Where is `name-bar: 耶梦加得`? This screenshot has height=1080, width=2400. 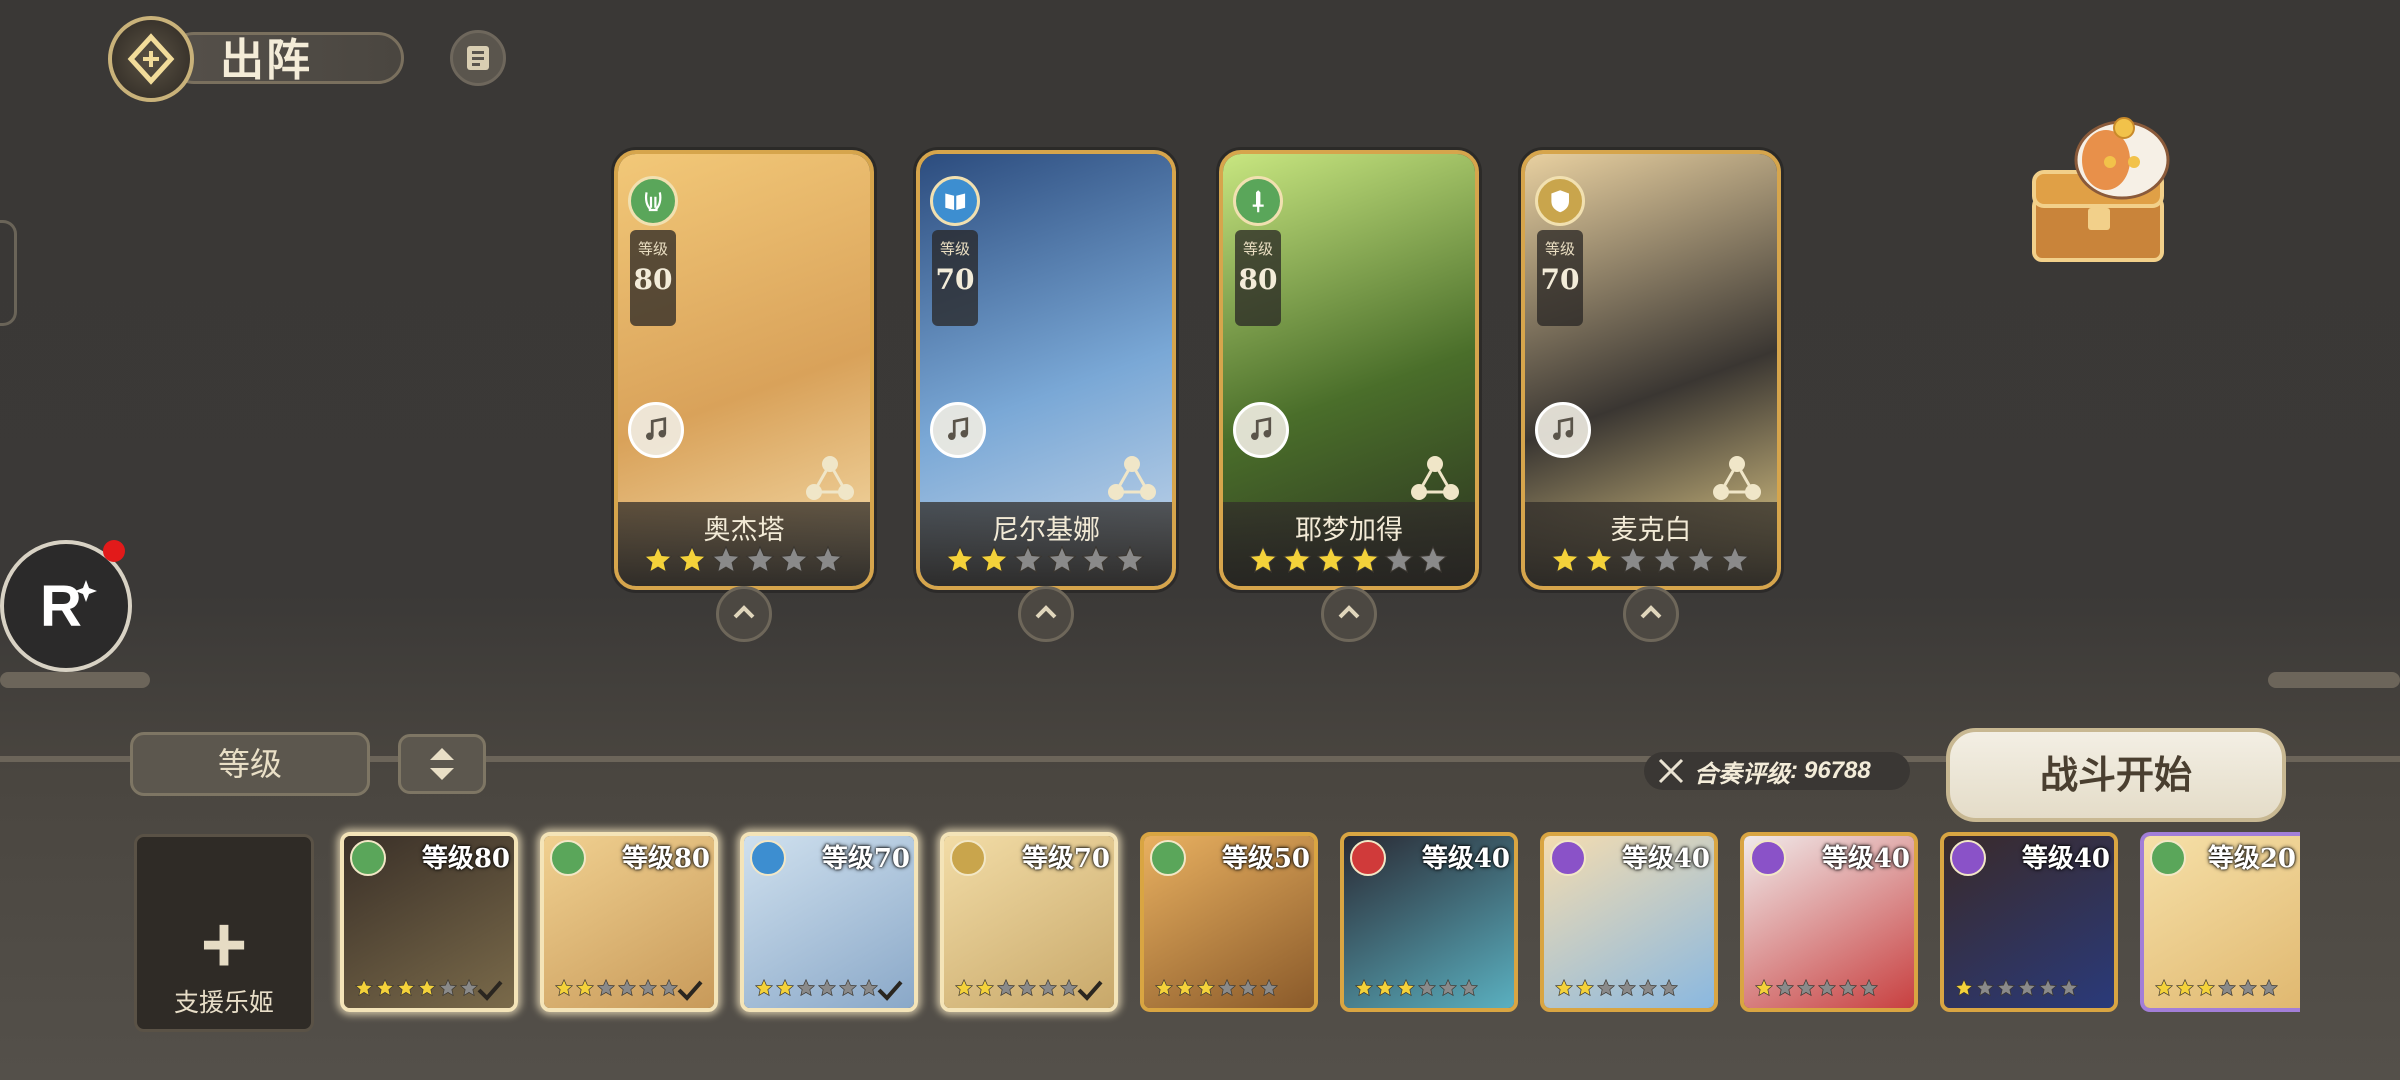
name-bar: 耶梦加得 is located at coordinates (1349, 544).